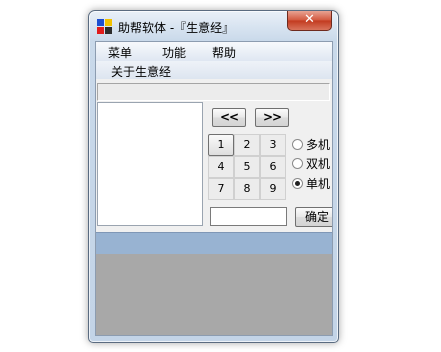 The width and height of the screenshot is (441, 352). I want to click on title-bar: 助帮软体 -『生意经』 ✕, so click(213, 26).